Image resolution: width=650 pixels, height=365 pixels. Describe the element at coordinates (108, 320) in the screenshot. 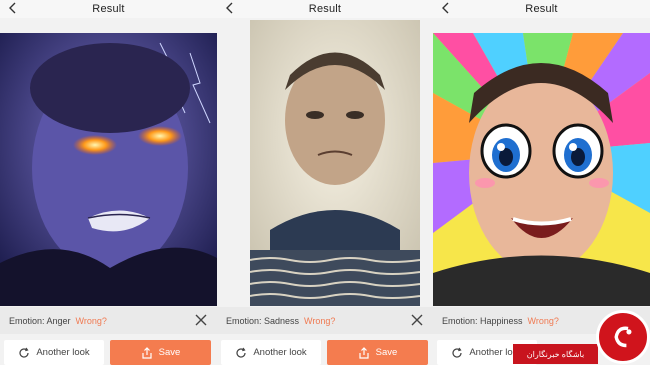

I see `emotion-bar: Emotion: Anger Wrong?` at that location.